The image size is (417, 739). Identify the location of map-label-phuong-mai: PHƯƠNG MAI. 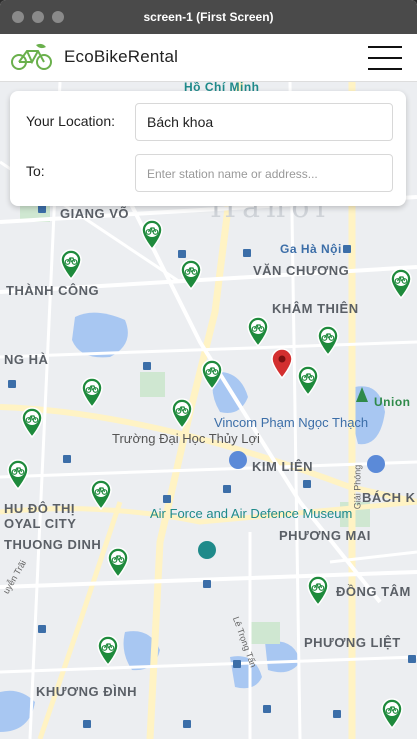
(325, 535).